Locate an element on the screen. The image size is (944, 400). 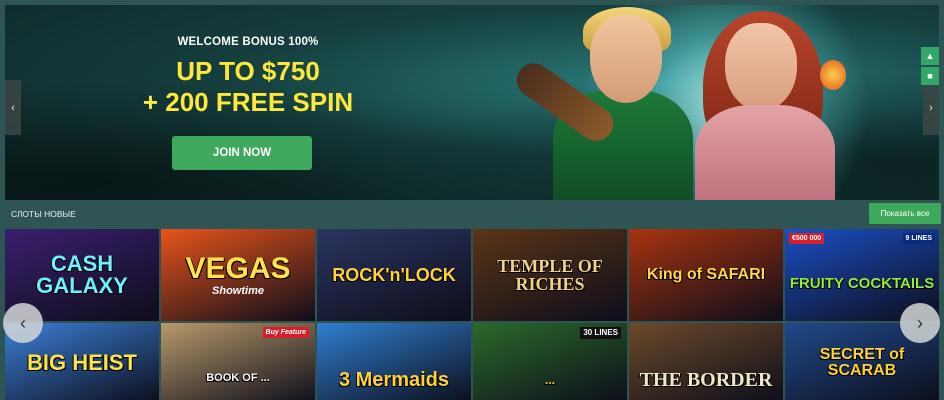
game-tile: TEMPLE OF RICHES is located at coordinates (550, 275).